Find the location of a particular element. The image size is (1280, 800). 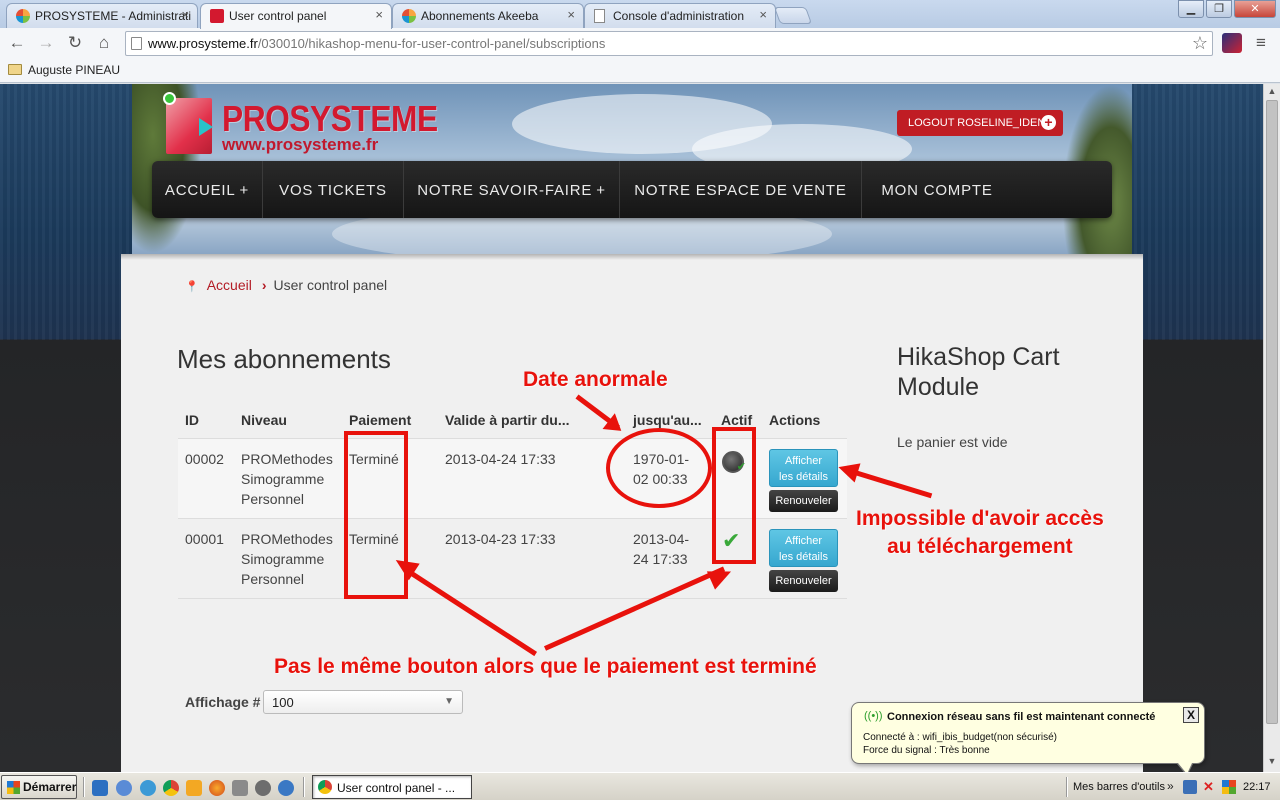

vertical-scrollbar: ▲ ▼ is located at coordinates (1271, 428).